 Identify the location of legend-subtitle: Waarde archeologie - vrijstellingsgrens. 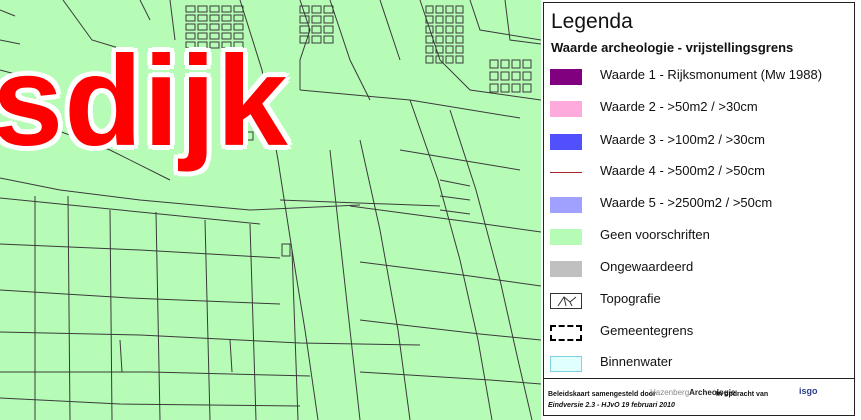
(672, 47).